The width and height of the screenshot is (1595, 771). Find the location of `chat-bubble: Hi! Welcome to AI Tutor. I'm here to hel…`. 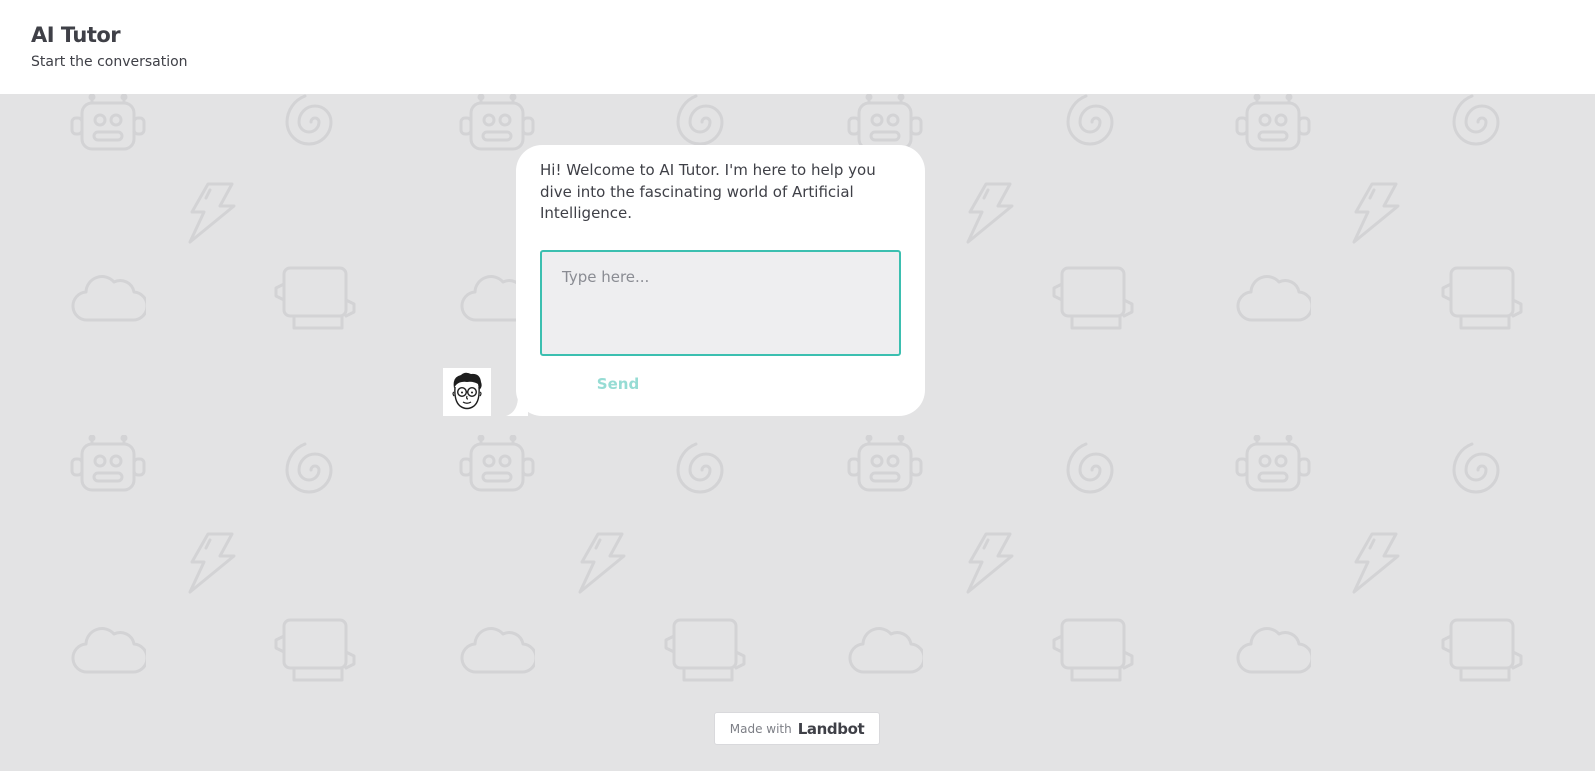

chat-bubble: Hi! Welcome to AI Tutor. I'm here to hel… is located at coordinates (720, 280).